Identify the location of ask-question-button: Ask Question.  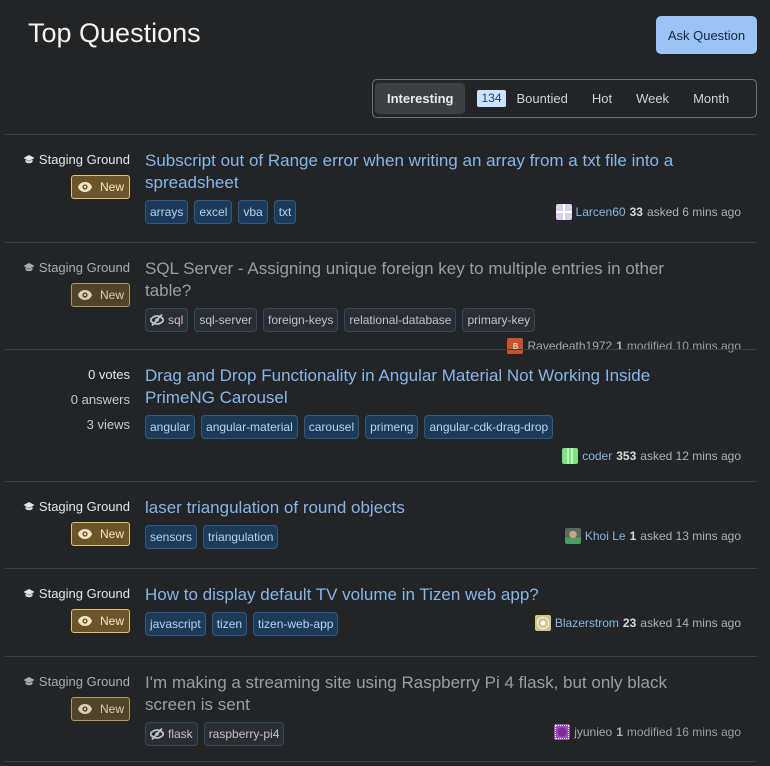
(706, 35).